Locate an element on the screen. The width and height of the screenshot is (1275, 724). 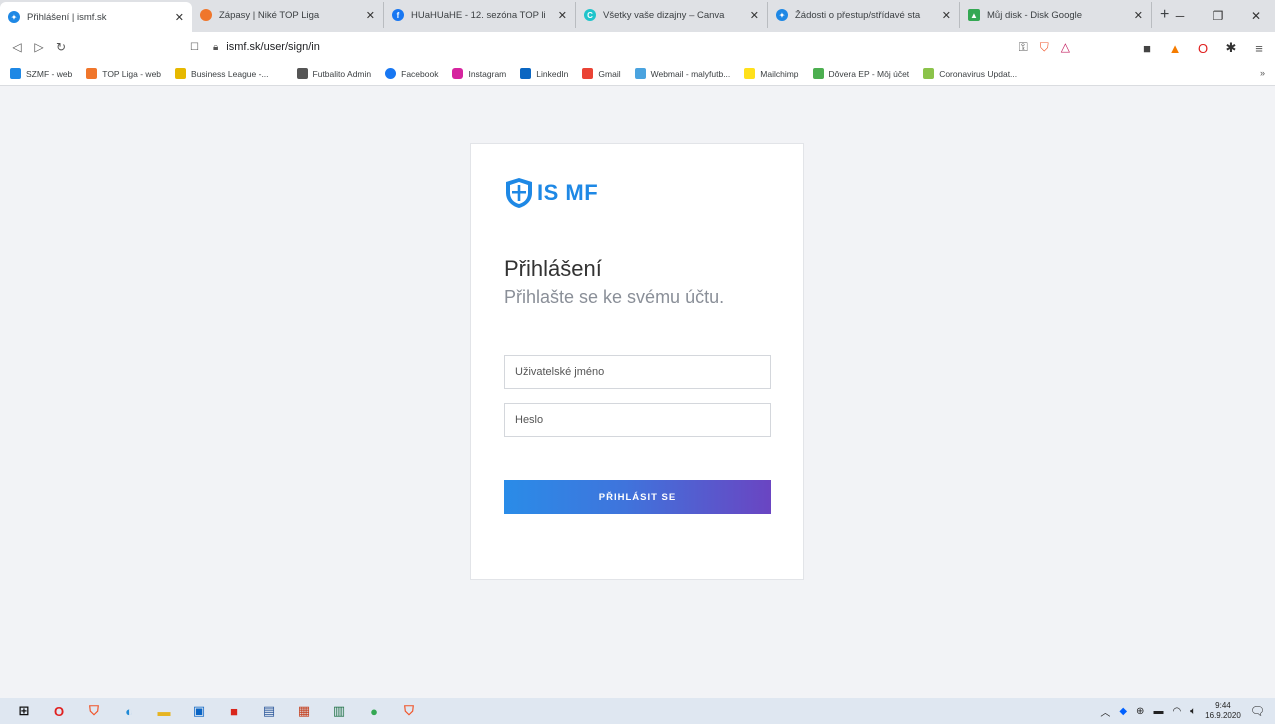
wifi-icon: ◠ is located at coordinates (1176, 711).